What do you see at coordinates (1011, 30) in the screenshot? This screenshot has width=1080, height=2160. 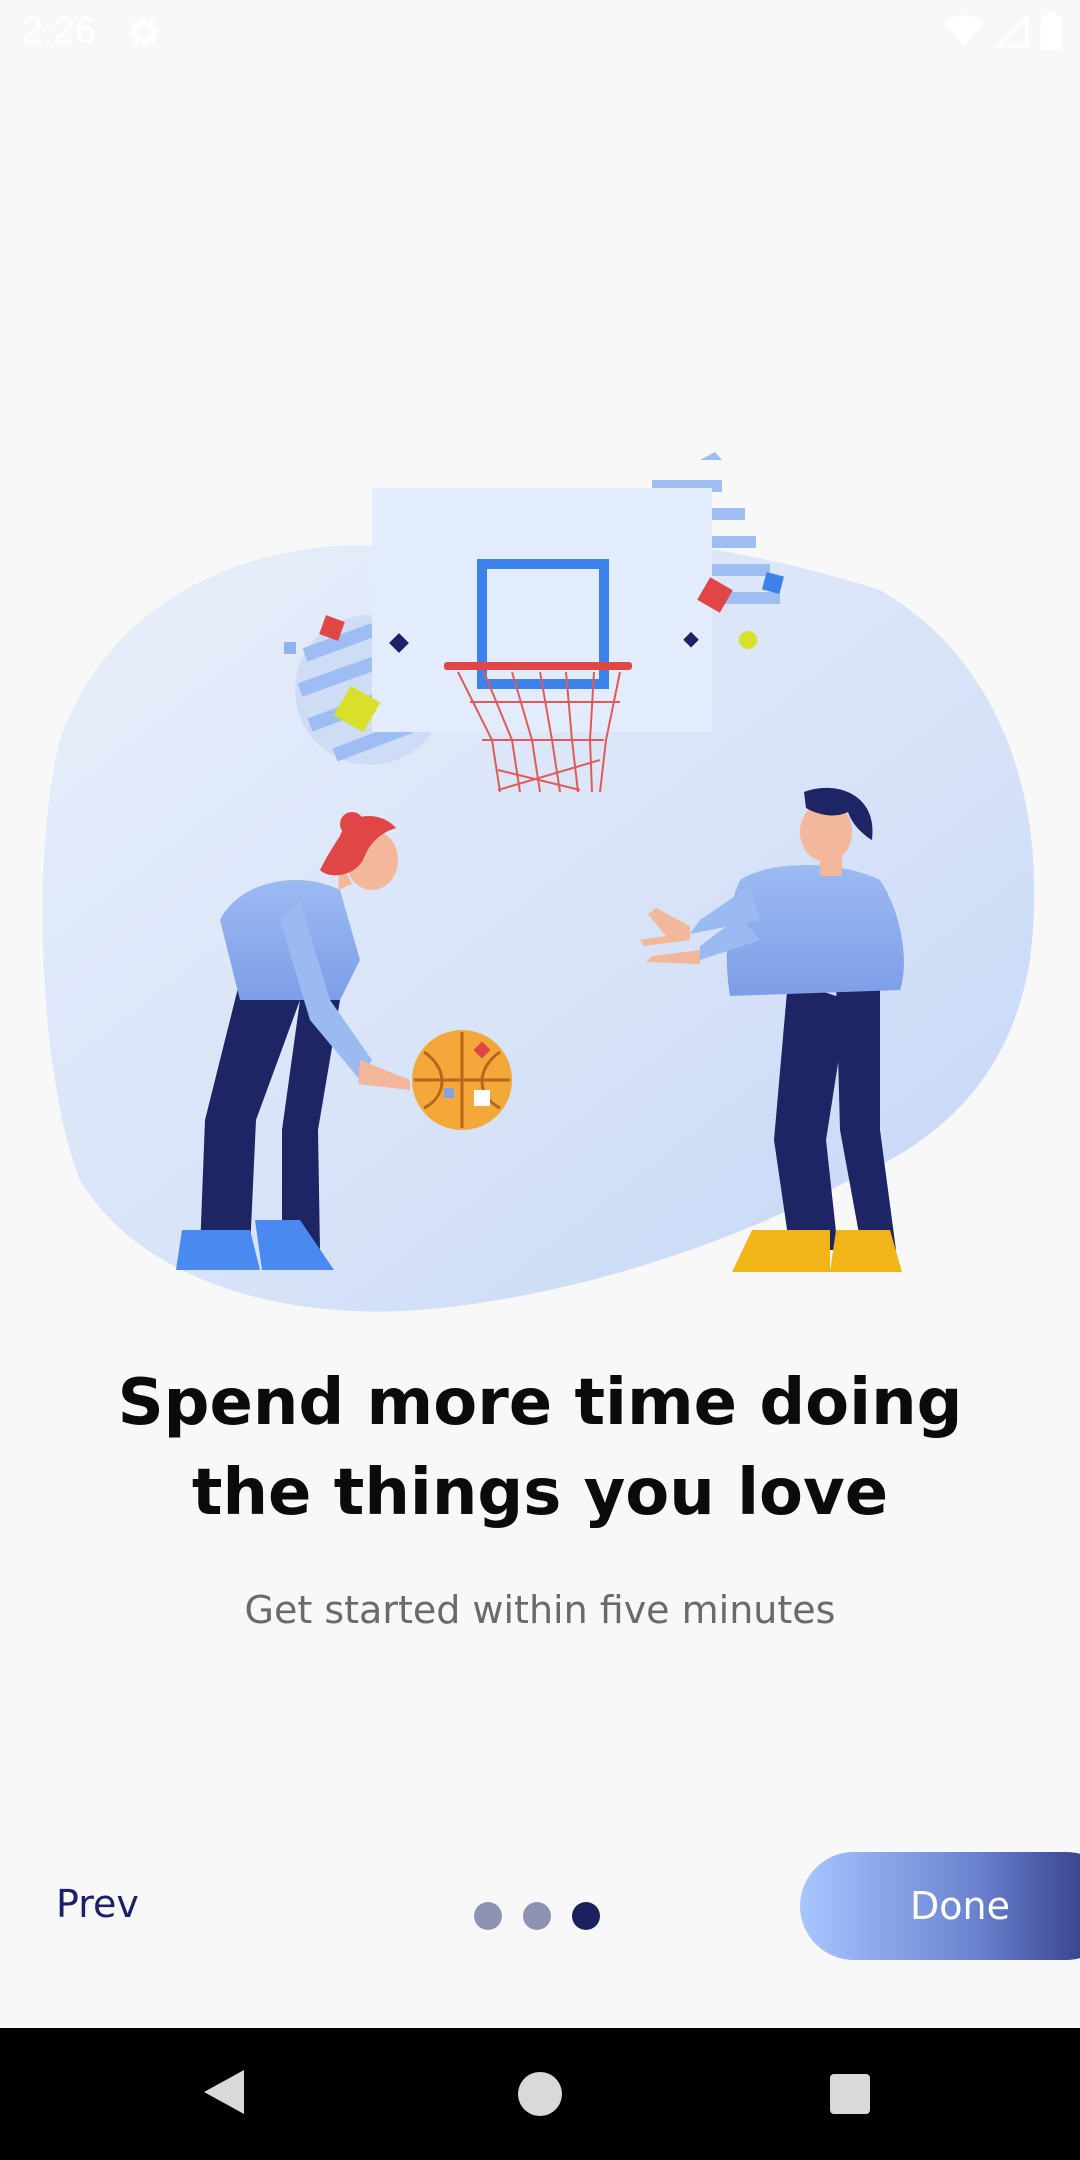 I see `signal-icon` at bounding box center [1011, 30].